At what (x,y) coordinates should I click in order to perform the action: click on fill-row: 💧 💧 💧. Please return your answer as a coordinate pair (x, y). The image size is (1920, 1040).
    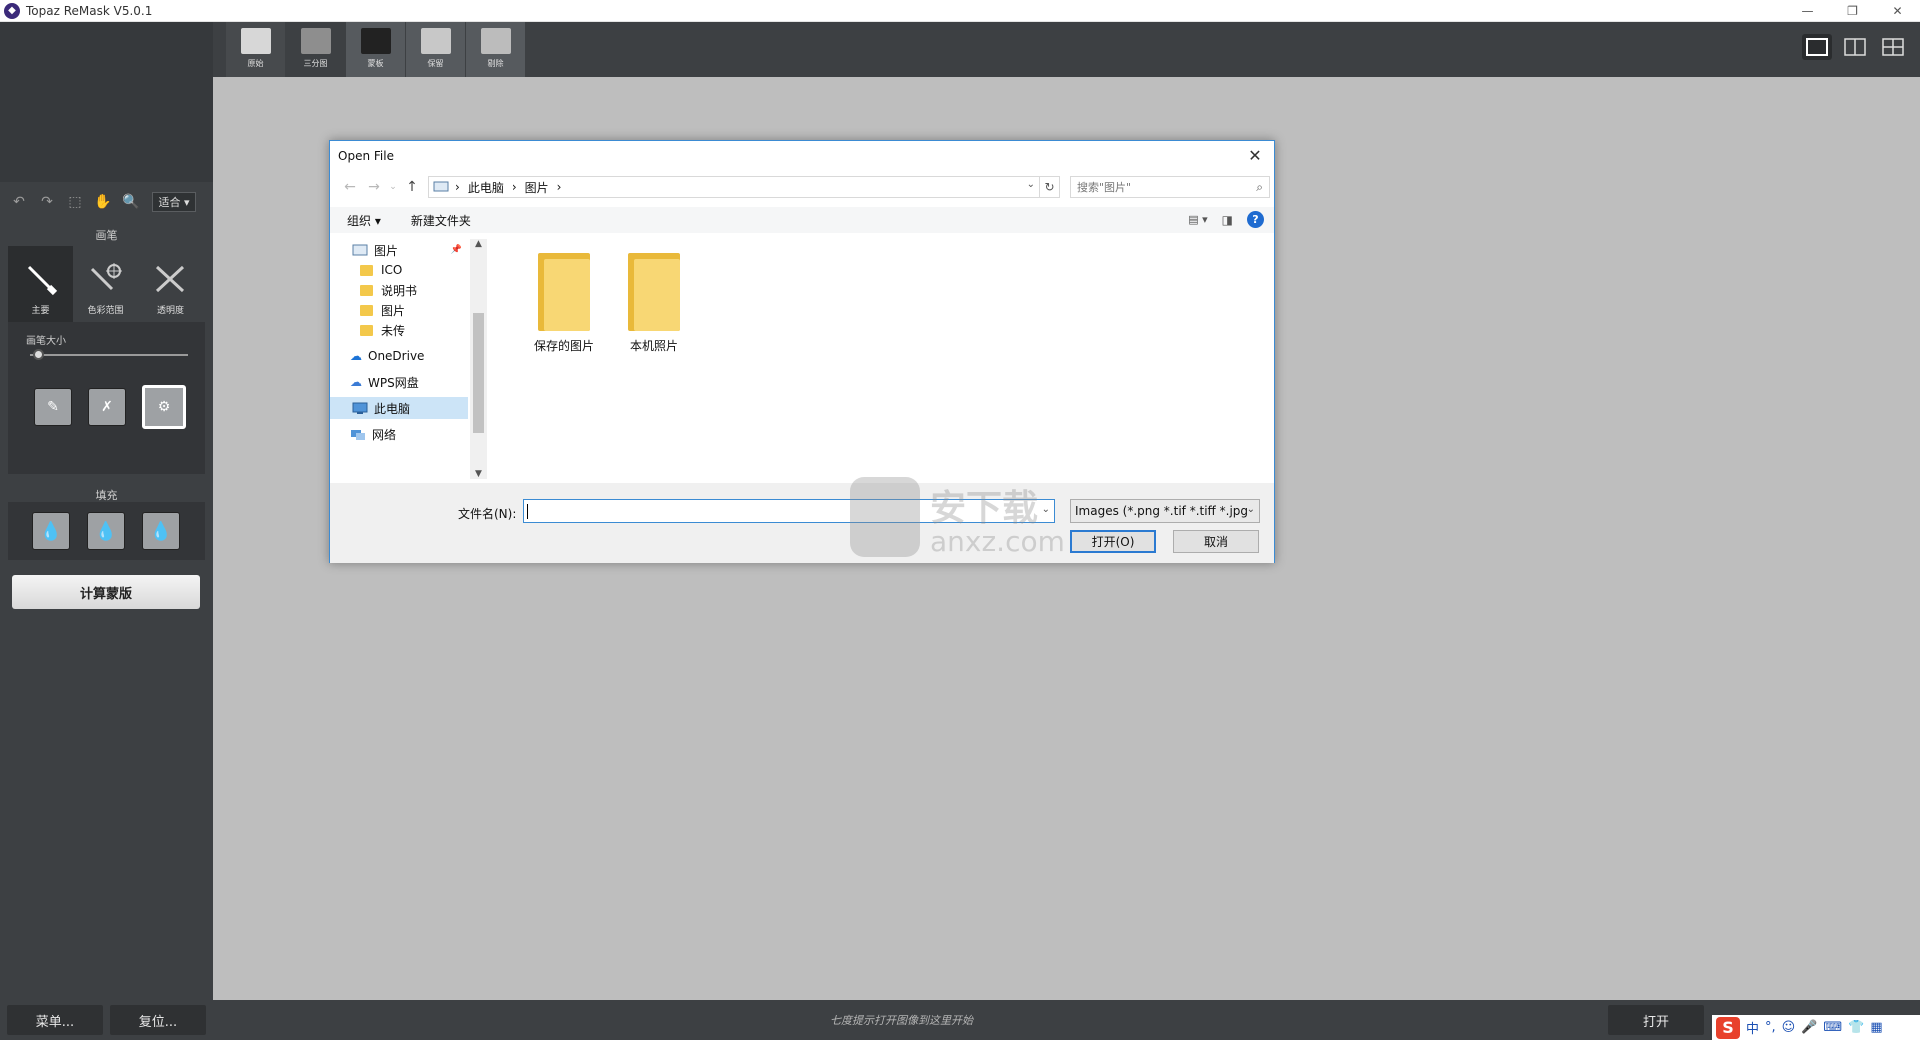
    Looking at the image, I should click on (106, 531).